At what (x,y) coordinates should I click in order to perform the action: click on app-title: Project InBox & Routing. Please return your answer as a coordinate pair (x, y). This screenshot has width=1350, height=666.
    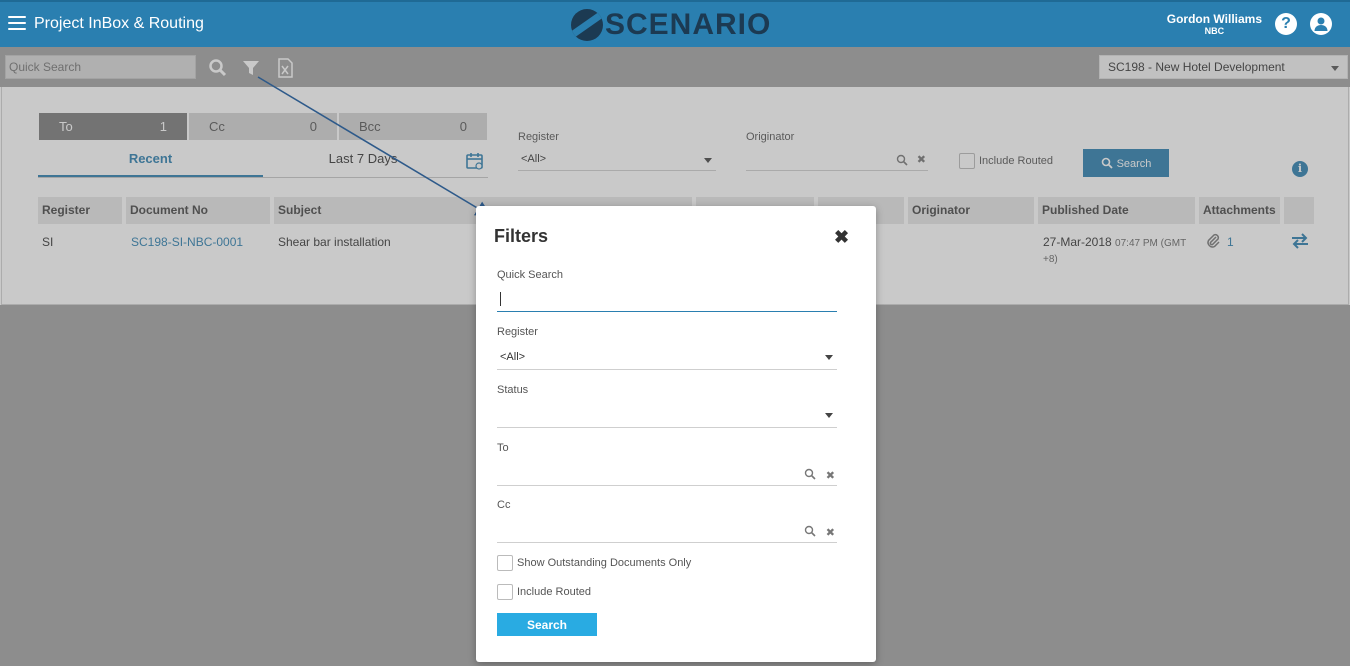
    Looking at the image, I should click on (119, 23).